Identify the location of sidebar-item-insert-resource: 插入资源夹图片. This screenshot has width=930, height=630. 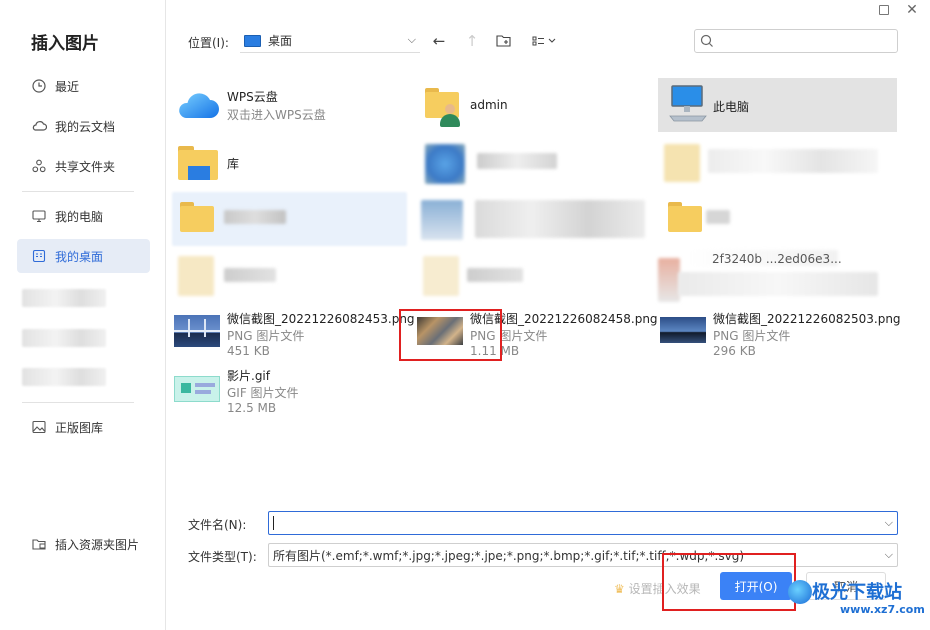
(83, 544).